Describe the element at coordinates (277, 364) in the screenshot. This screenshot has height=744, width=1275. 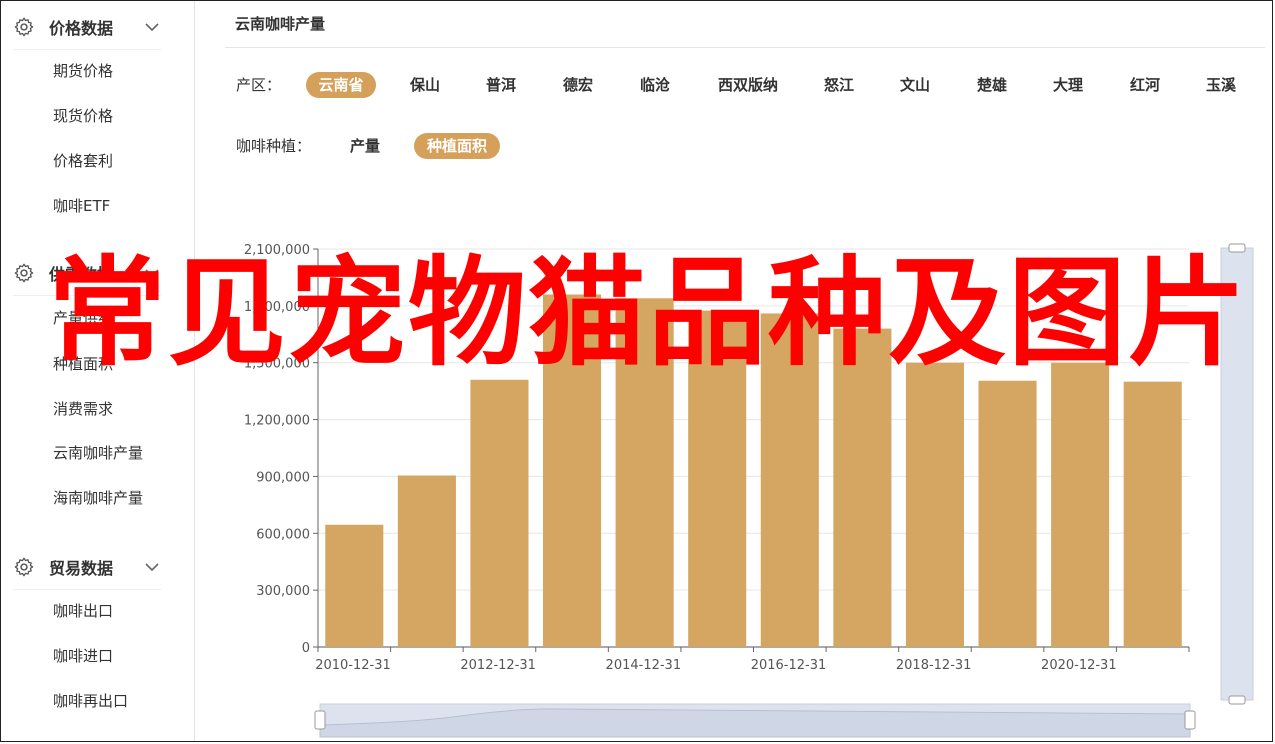
I see `y-tick-label: 1,500,000` at that location.